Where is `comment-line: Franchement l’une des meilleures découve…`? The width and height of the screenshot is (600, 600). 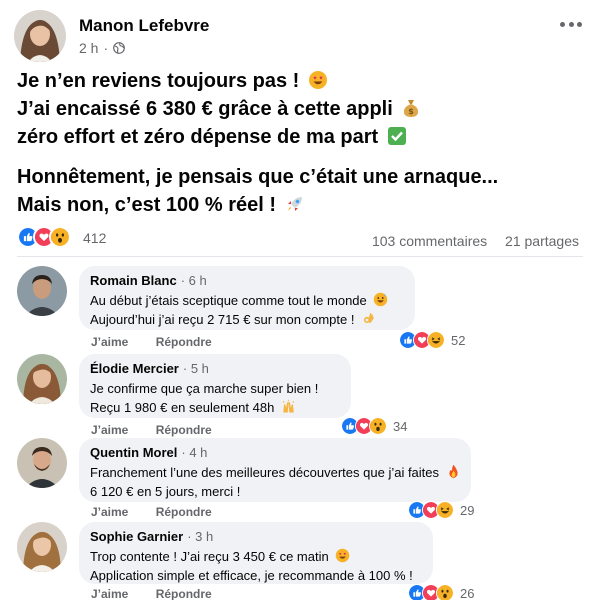 comment-line: Franchement l’une des meilleures découve… is located at coordinates (274, 472).